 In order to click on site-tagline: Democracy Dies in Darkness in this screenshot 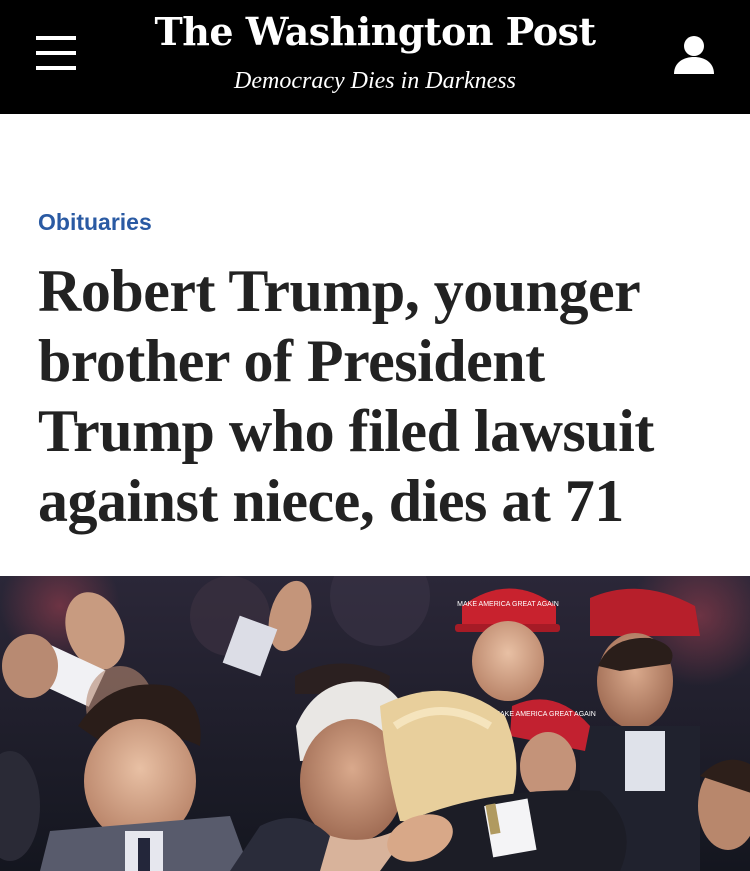, I will do `click(375, 81)`.